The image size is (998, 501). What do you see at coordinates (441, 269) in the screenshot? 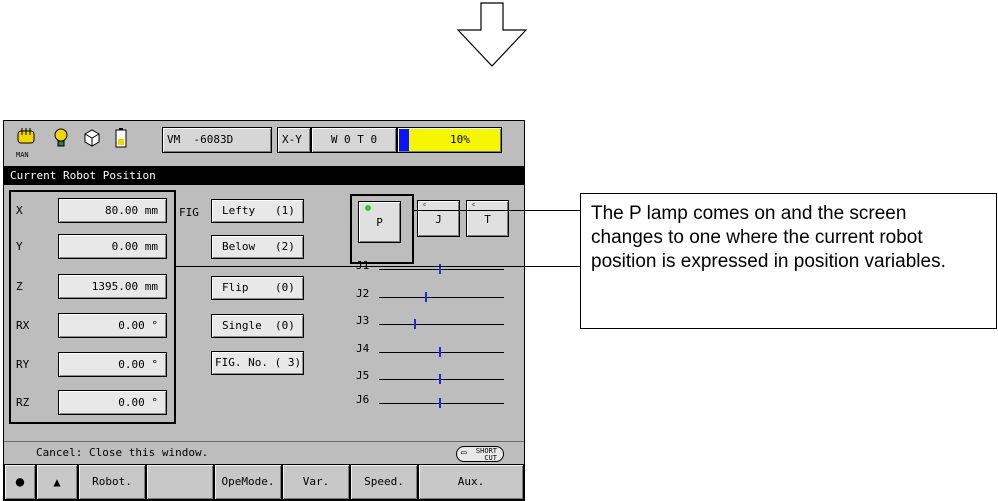
I see `joint-track-j1` at bounding box center [441, 269].